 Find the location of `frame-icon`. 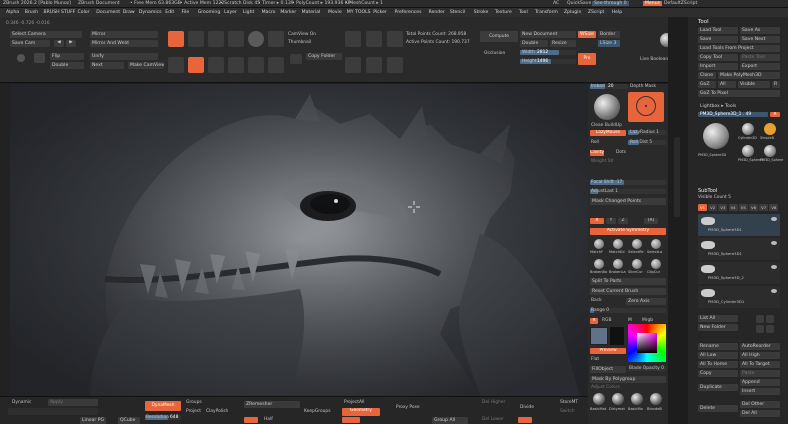

frame-icon is located at coordinates (353, 65).